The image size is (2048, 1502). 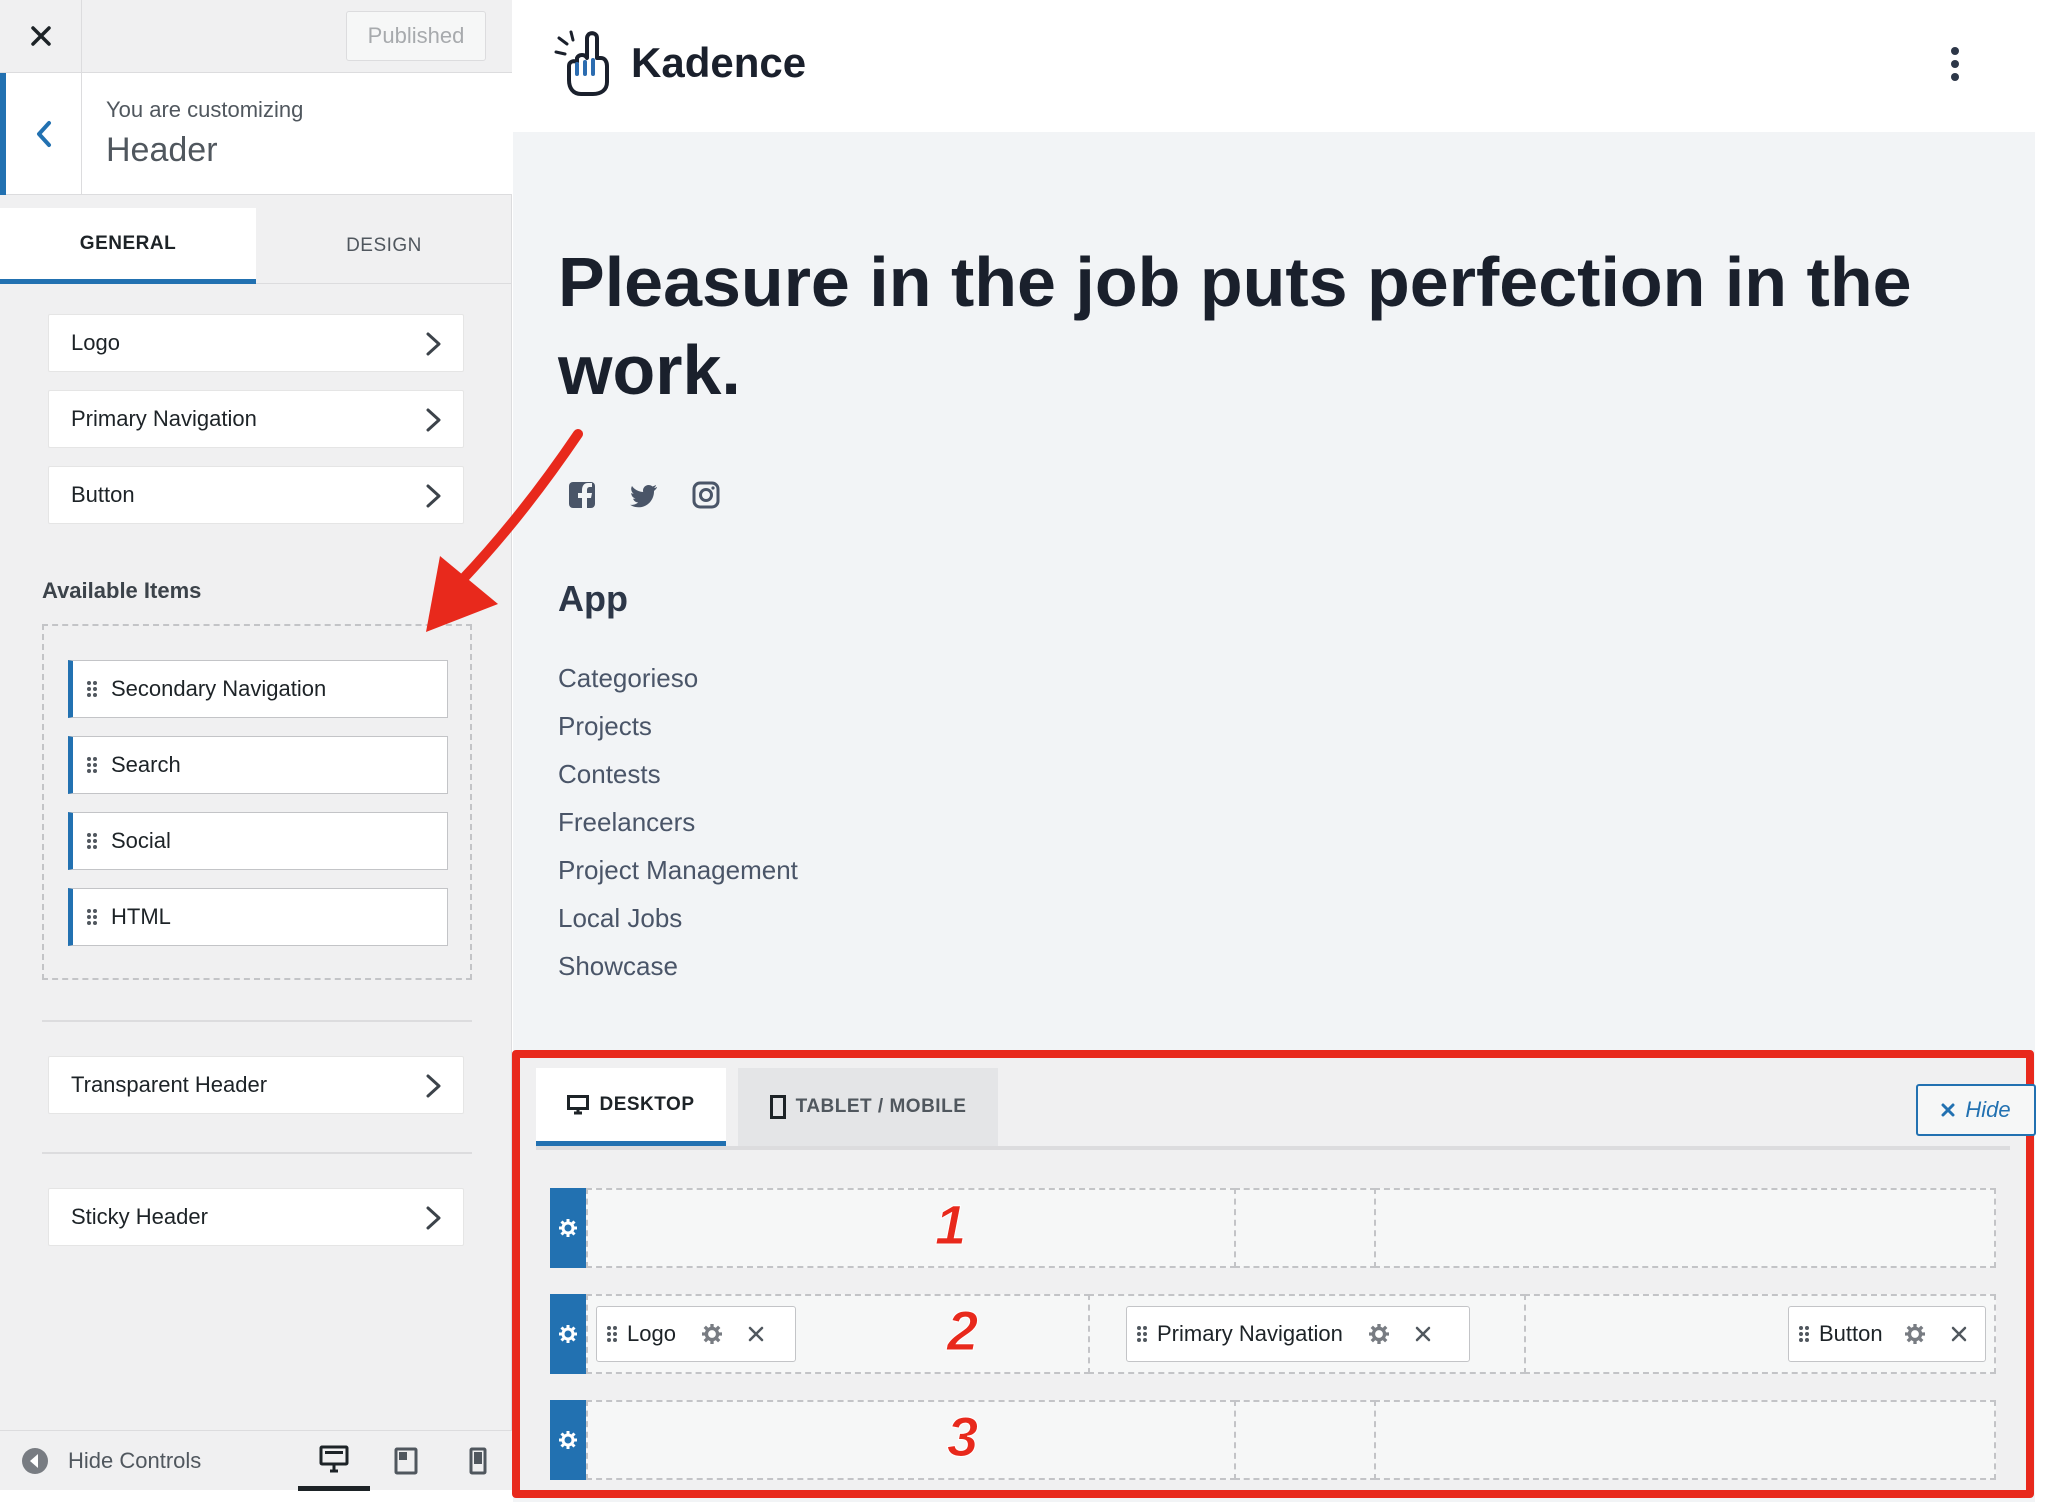 What do you see at coordinates (881, 1106) in the screenshot?
I see `tab-label: TABLET / MOBILE` at bounding box center [881, 1106].